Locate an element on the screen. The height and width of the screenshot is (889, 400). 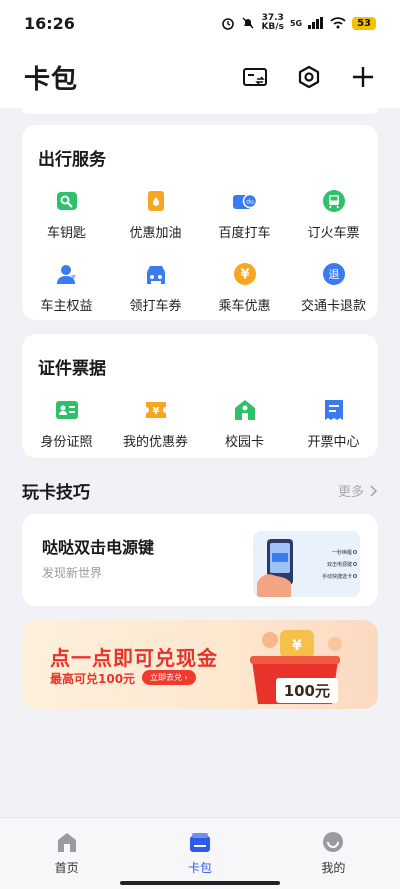
smile-icon is located at coordinates (333, 842).